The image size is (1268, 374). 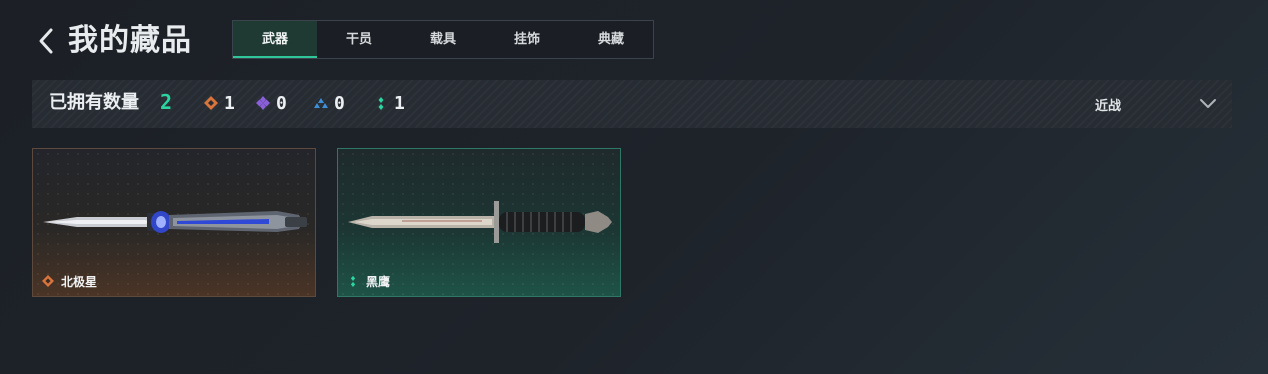 What do you see at coordinates (94, 102) in the screenshot?
I see `owned-label: 已拥有数量` at bounding box center [94, 102].